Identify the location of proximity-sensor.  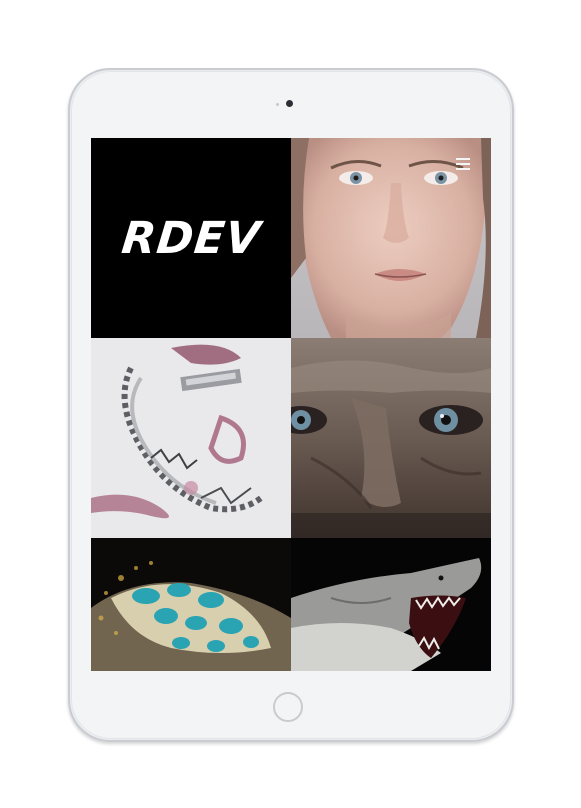
(277, 104).